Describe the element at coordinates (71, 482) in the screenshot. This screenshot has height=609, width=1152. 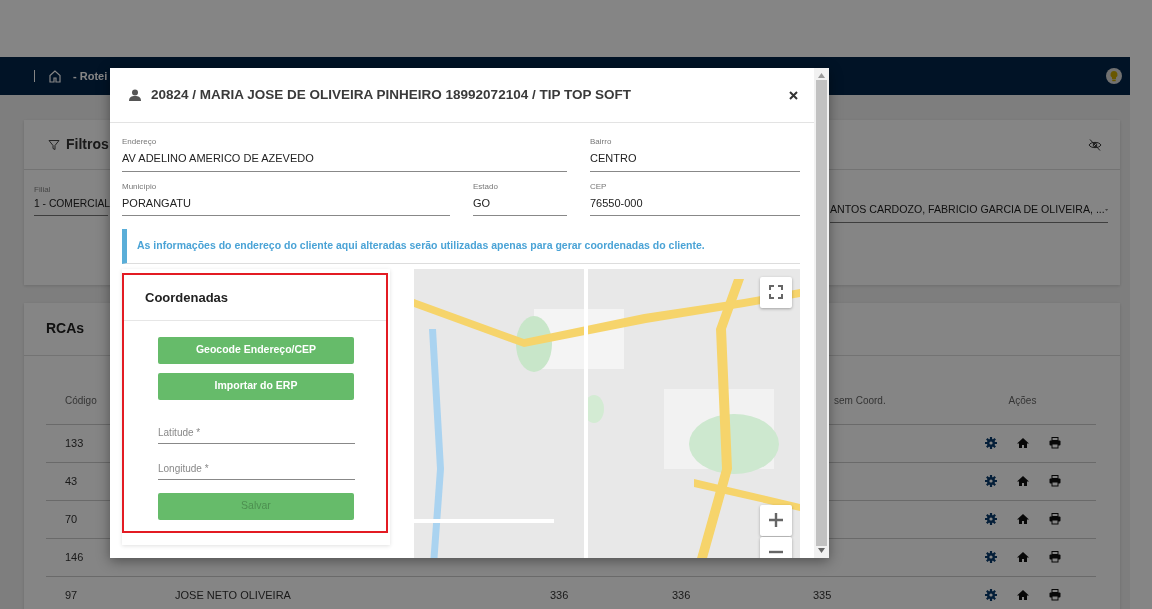
I see `table-cell-text: 43` at that location.